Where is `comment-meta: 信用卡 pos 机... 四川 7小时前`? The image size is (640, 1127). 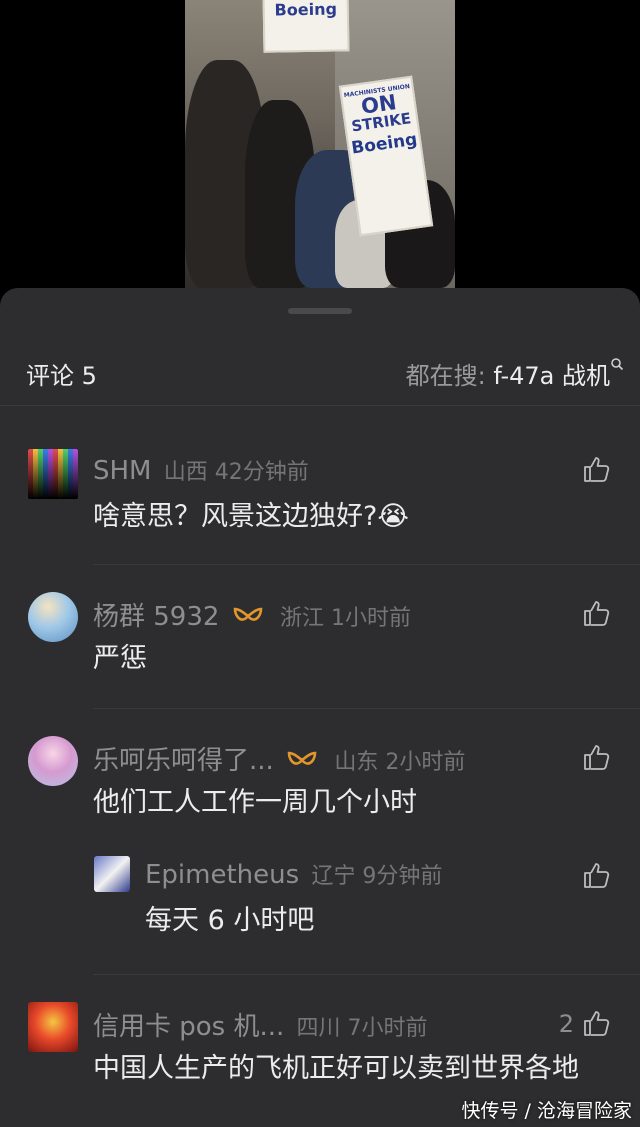 comment-meta: 信用卡 pos 机... 四川 7小时前 is located at coordinates (260, 1024).